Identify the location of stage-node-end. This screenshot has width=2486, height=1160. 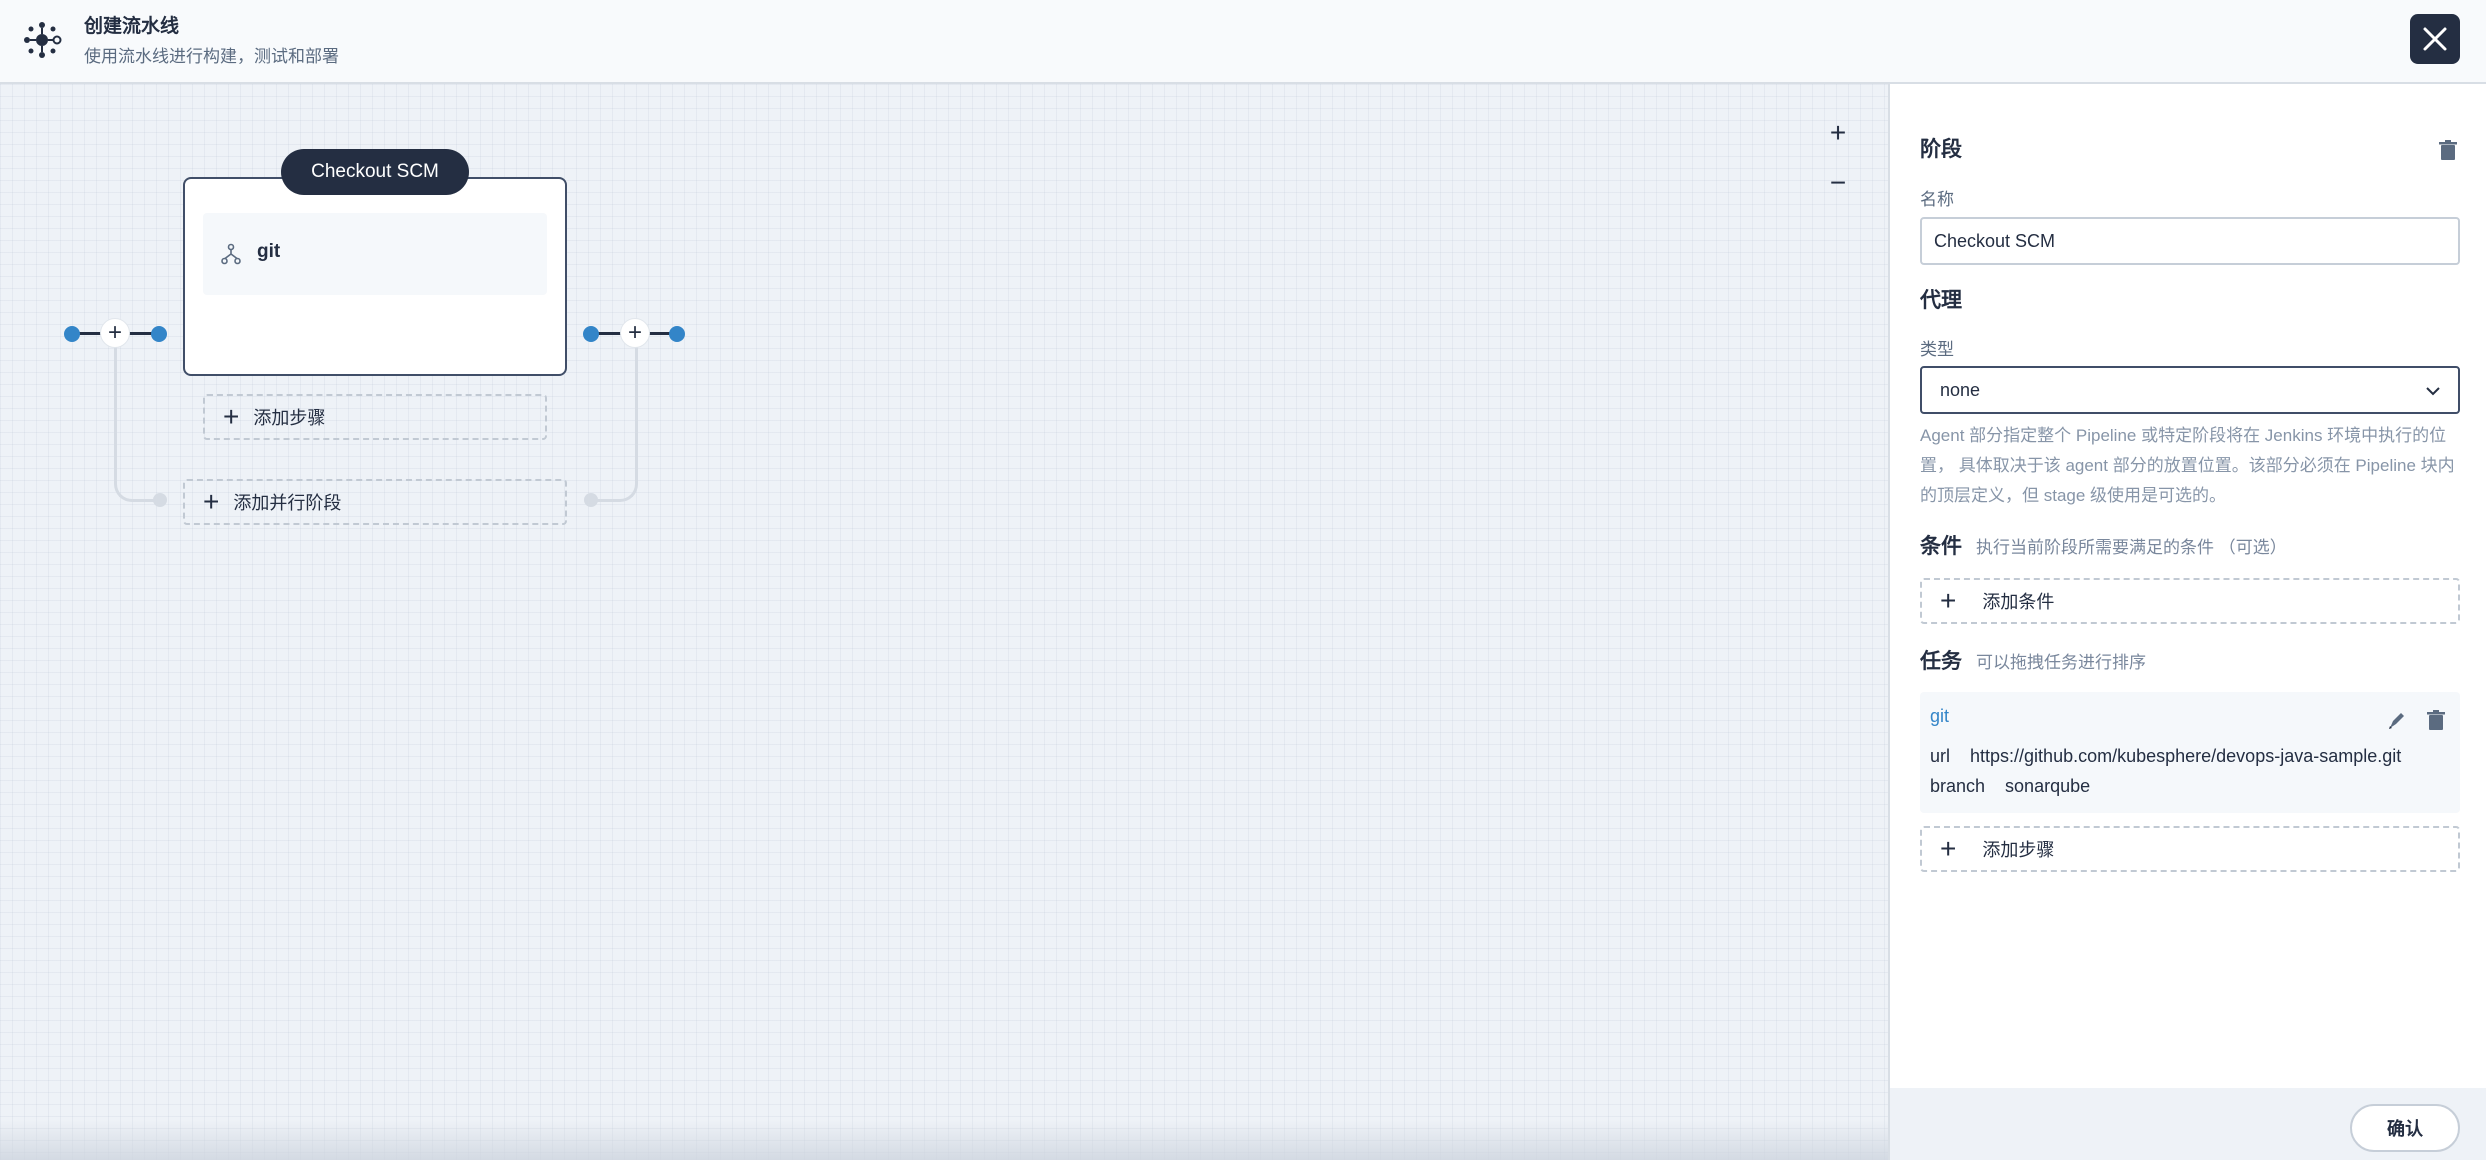
(677, 334).